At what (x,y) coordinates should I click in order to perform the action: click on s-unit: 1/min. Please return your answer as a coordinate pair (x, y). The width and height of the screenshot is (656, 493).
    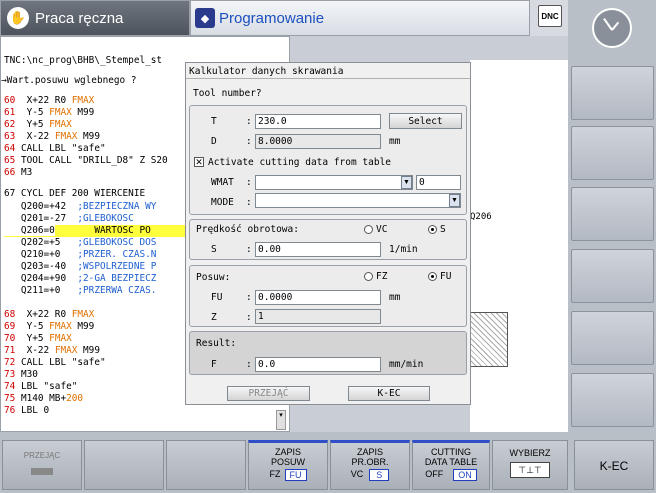
    Looking at the image, I should click on (403, 249).